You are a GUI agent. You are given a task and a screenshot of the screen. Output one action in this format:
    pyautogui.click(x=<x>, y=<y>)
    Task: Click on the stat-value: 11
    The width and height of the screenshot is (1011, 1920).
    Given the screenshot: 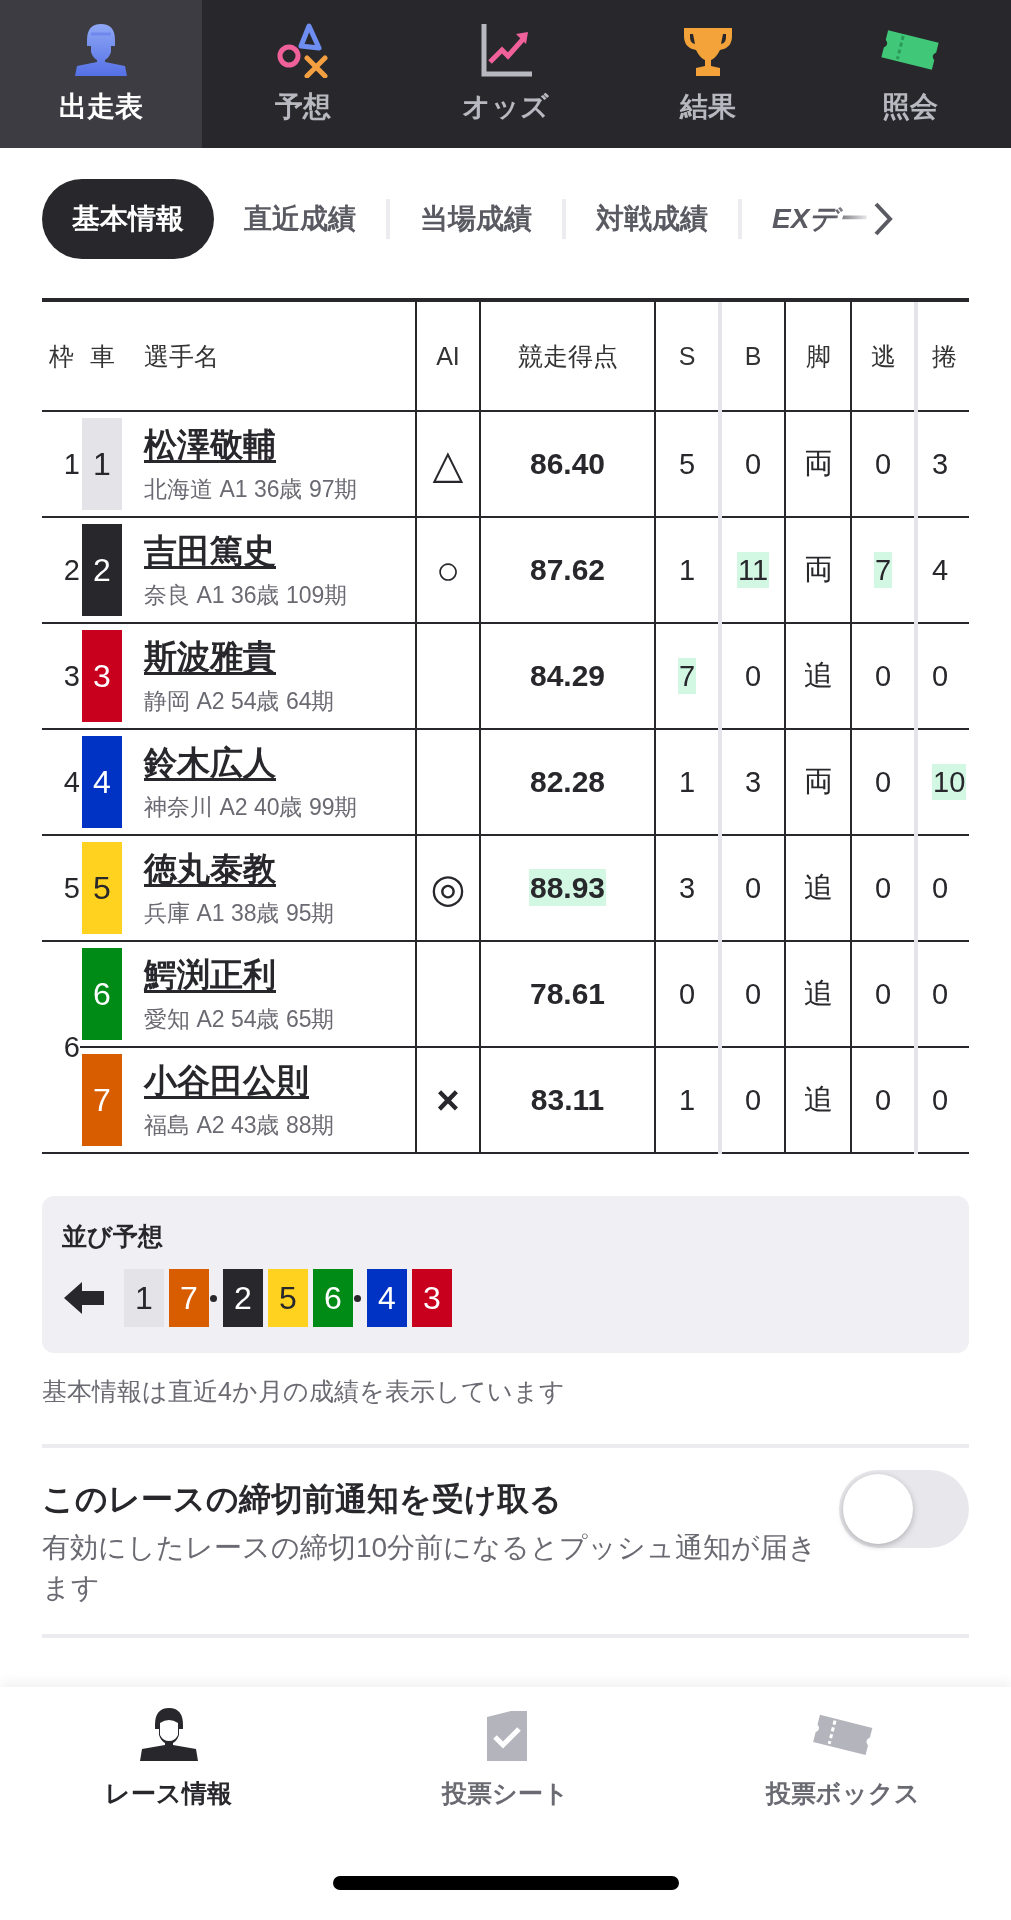 What is the action you would take?
    pyautogui.click(x=753, y=569)
    